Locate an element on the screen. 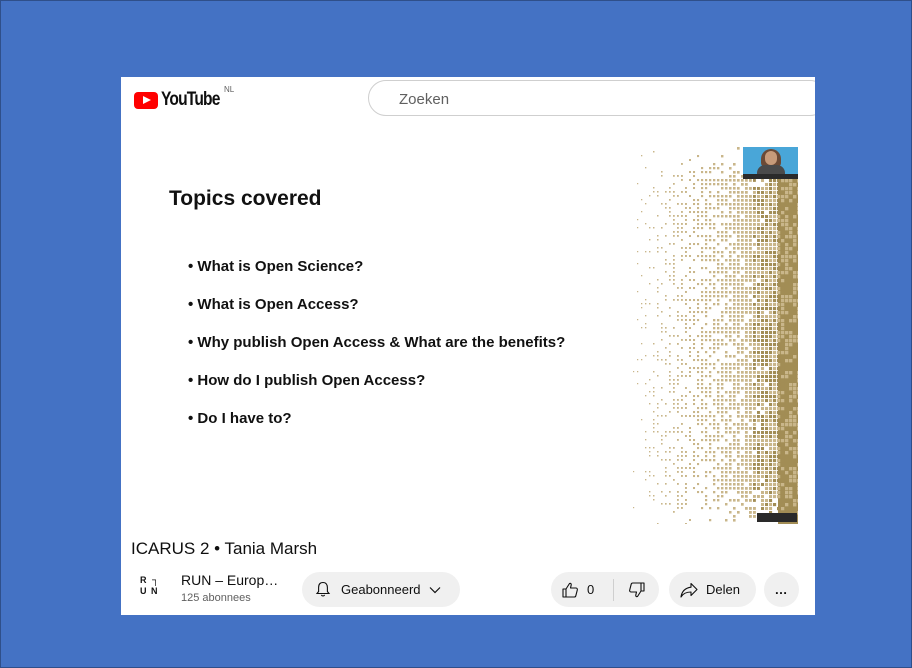  subscribed-button: Geabonneerd is located at coordinates (381, 589).